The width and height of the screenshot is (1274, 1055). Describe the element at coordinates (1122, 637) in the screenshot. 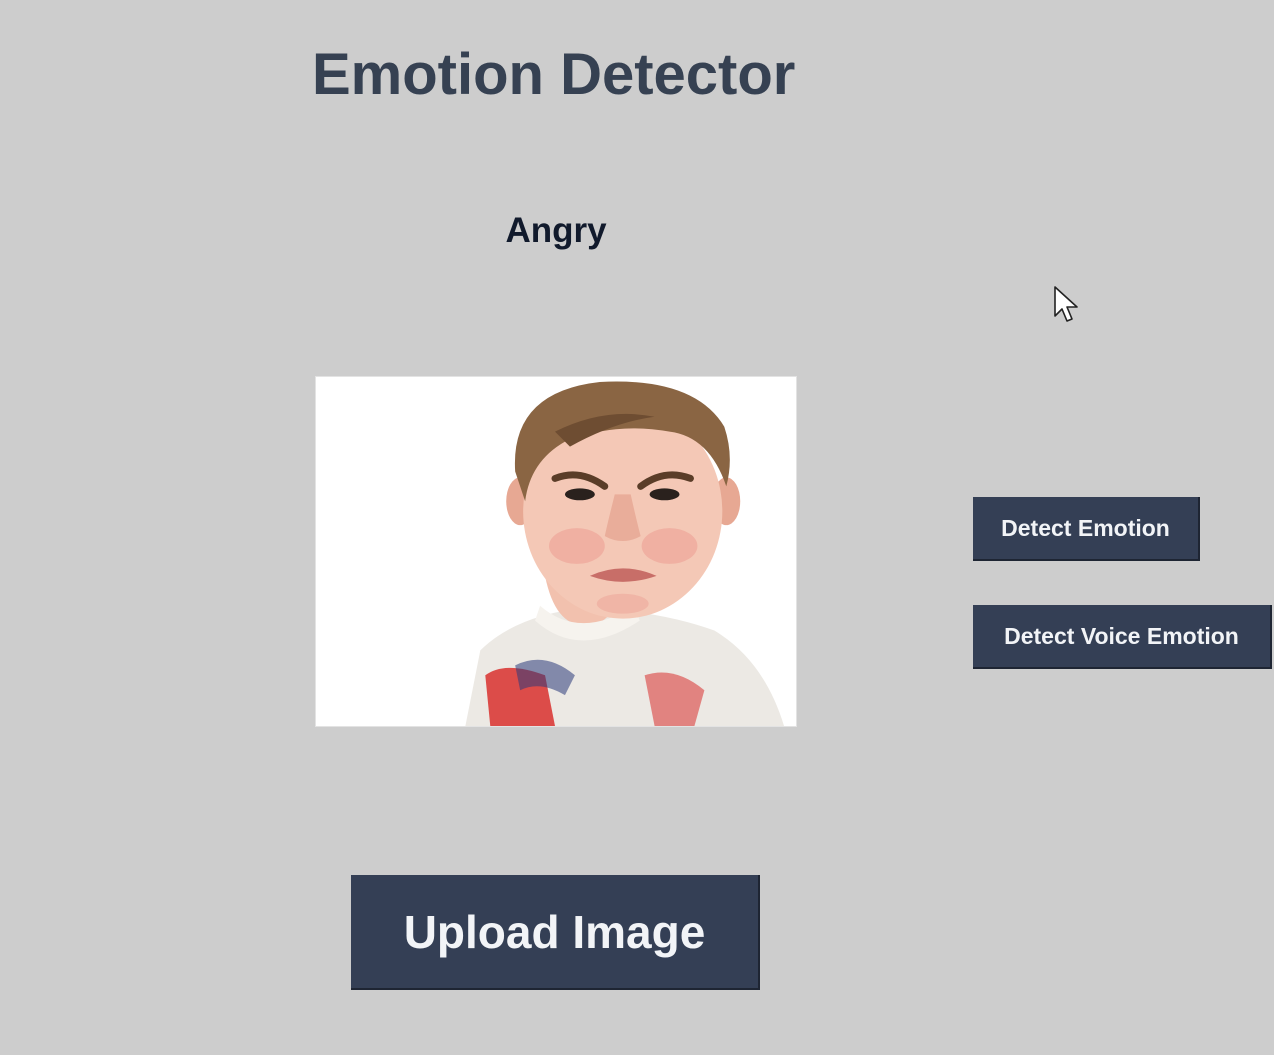

I see `detect-voice-emotion-button: Detect Voice Emotion` at that location.